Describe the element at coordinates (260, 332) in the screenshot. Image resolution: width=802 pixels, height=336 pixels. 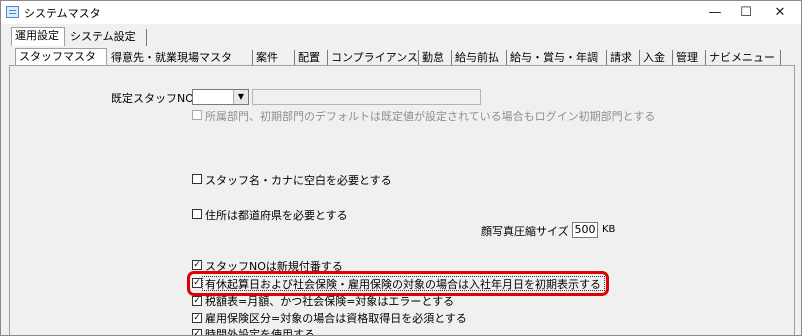
I see `overtime-label: 時間外設定を使用する` at that location.